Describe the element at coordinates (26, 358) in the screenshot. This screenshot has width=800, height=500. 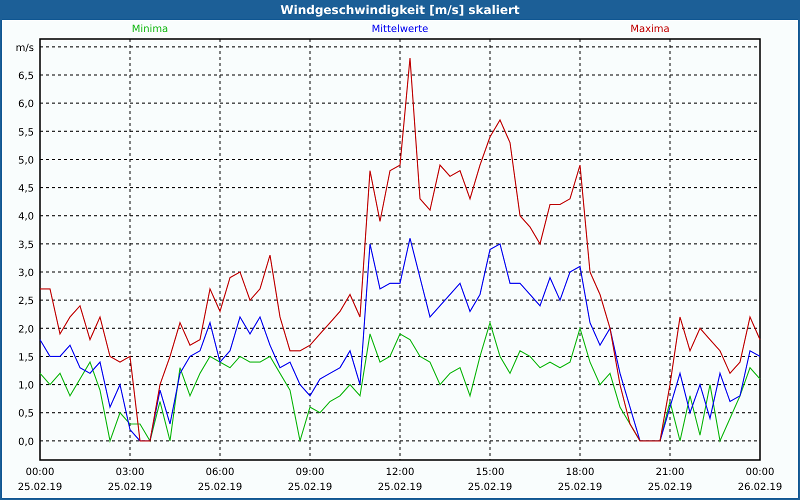
I see `y-tick-label: 1,5` at that location.